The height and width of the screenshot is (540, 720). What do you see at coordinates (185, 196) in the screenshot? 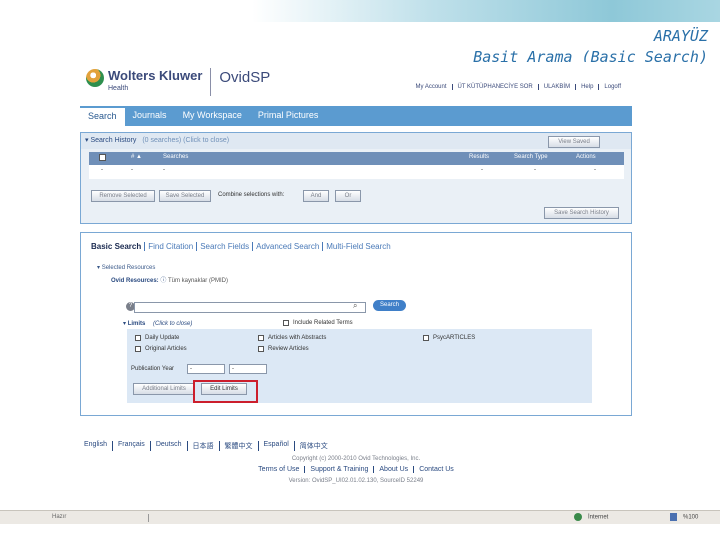
I see `save-selected-button: Save Selected` at bounding box center [185, 196].